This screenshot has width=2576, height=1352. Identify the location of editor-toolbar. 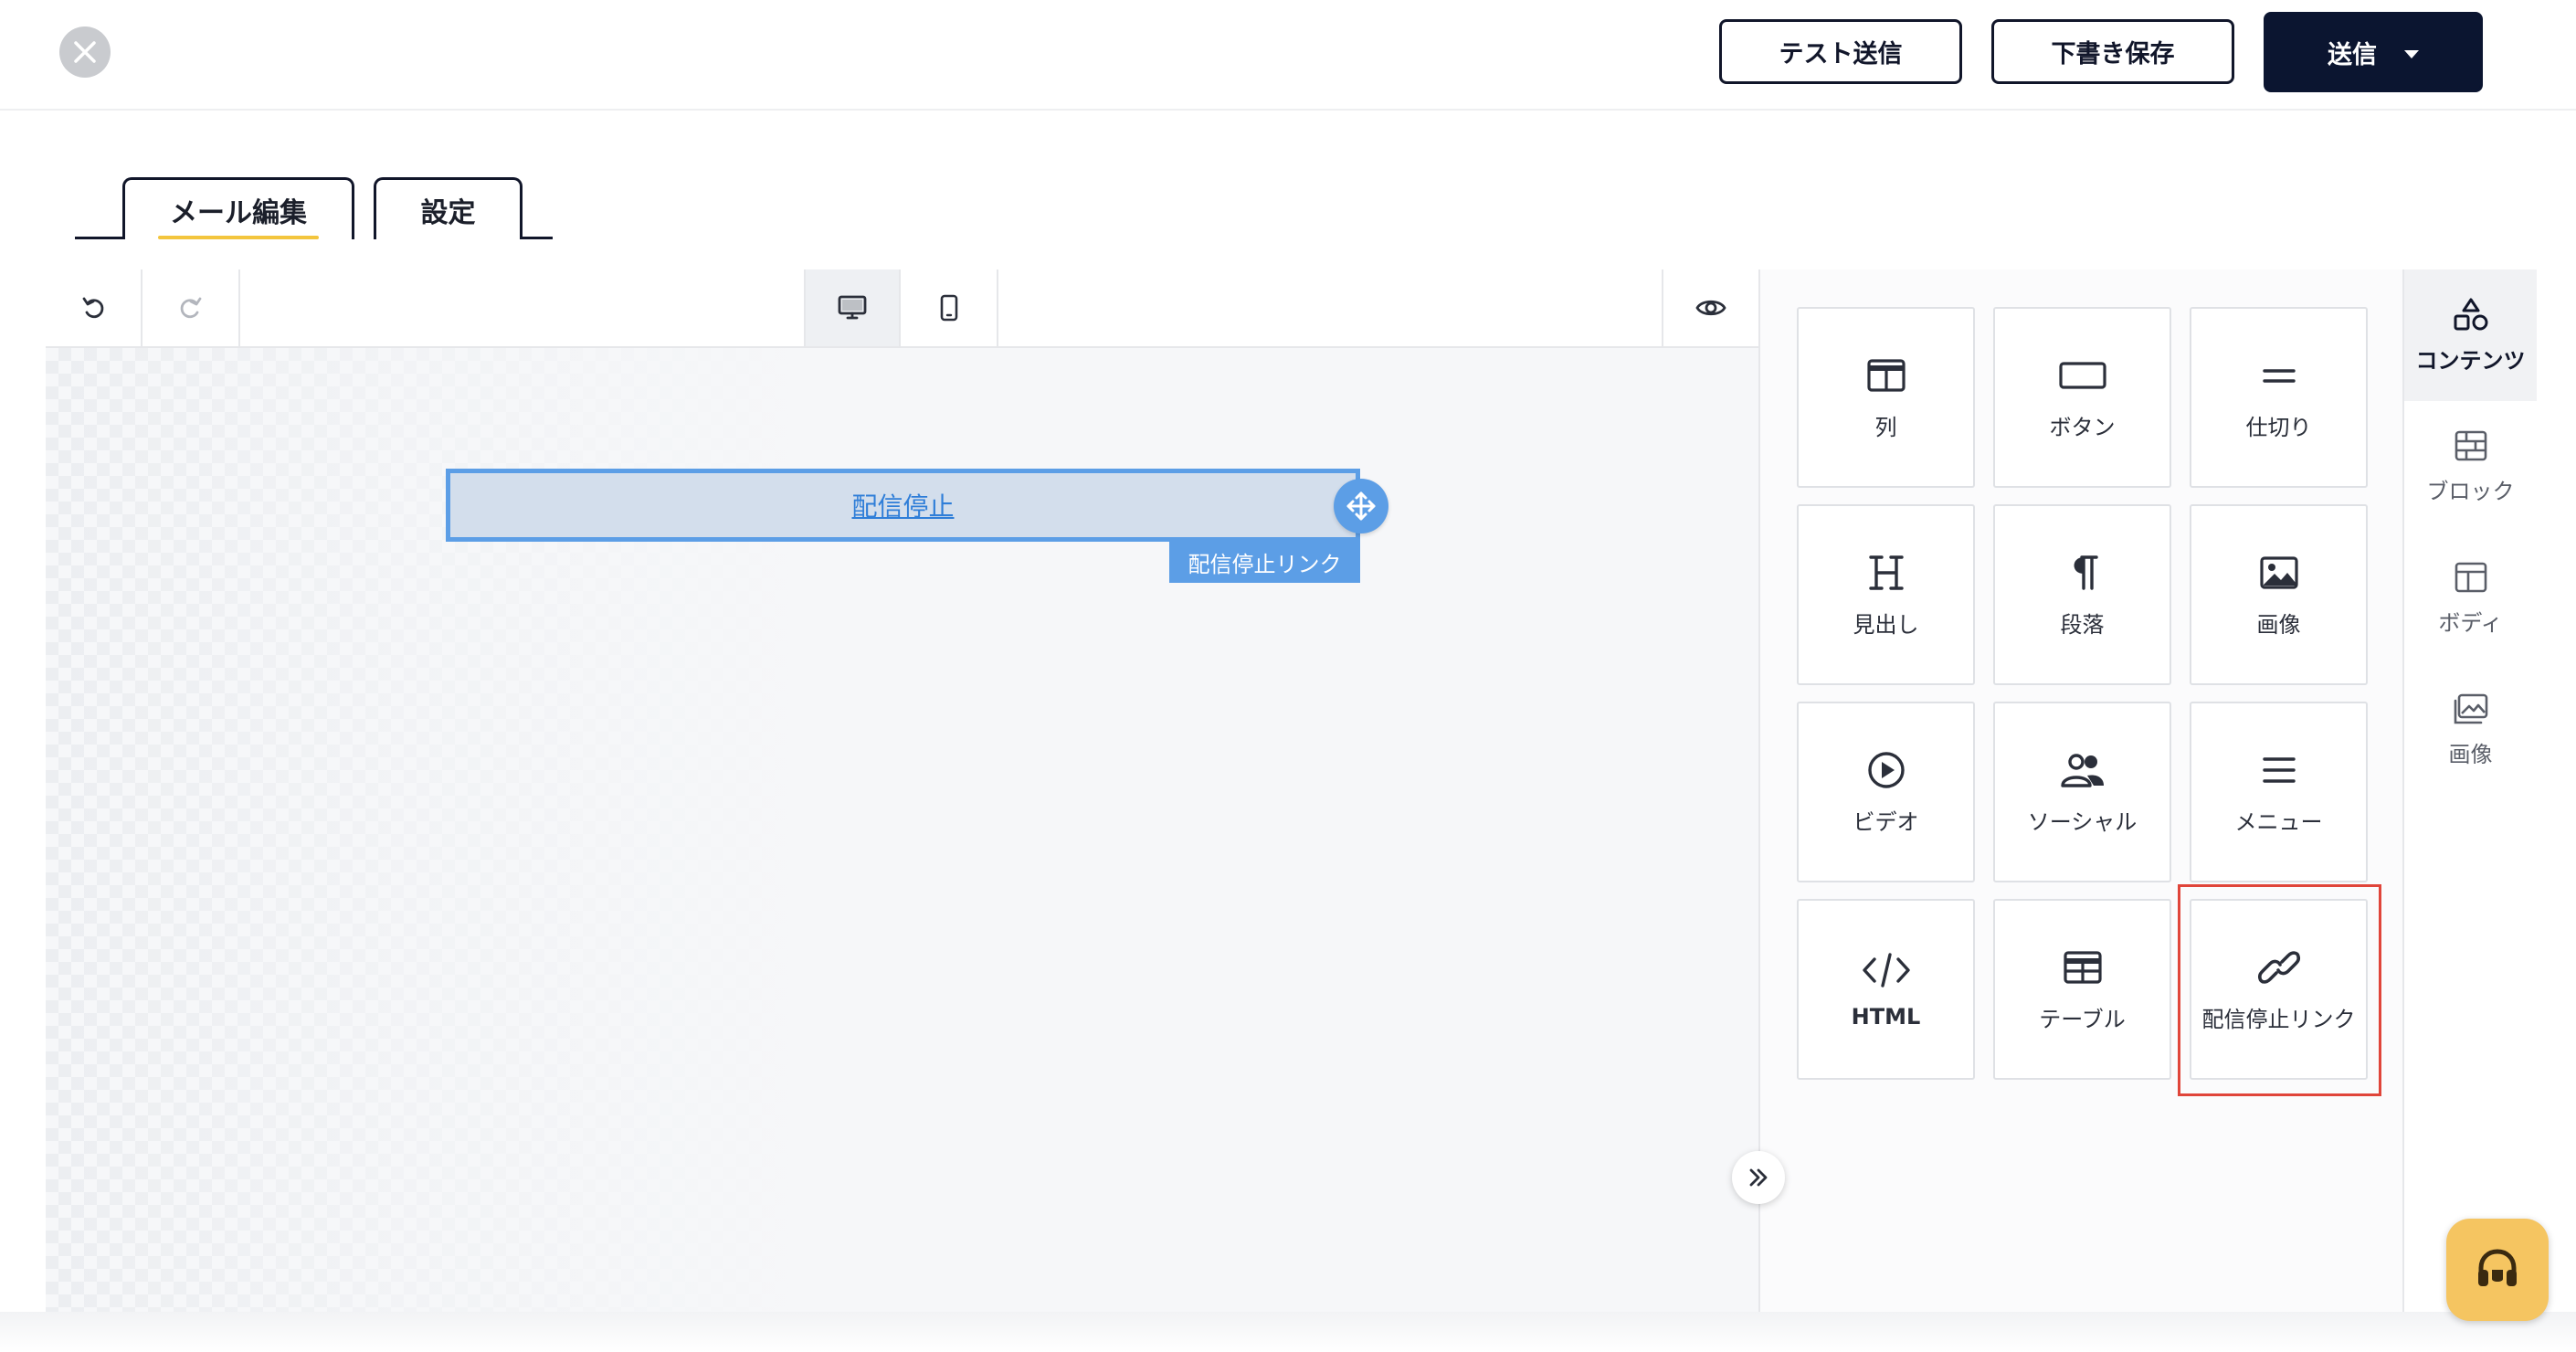
(902, 308).